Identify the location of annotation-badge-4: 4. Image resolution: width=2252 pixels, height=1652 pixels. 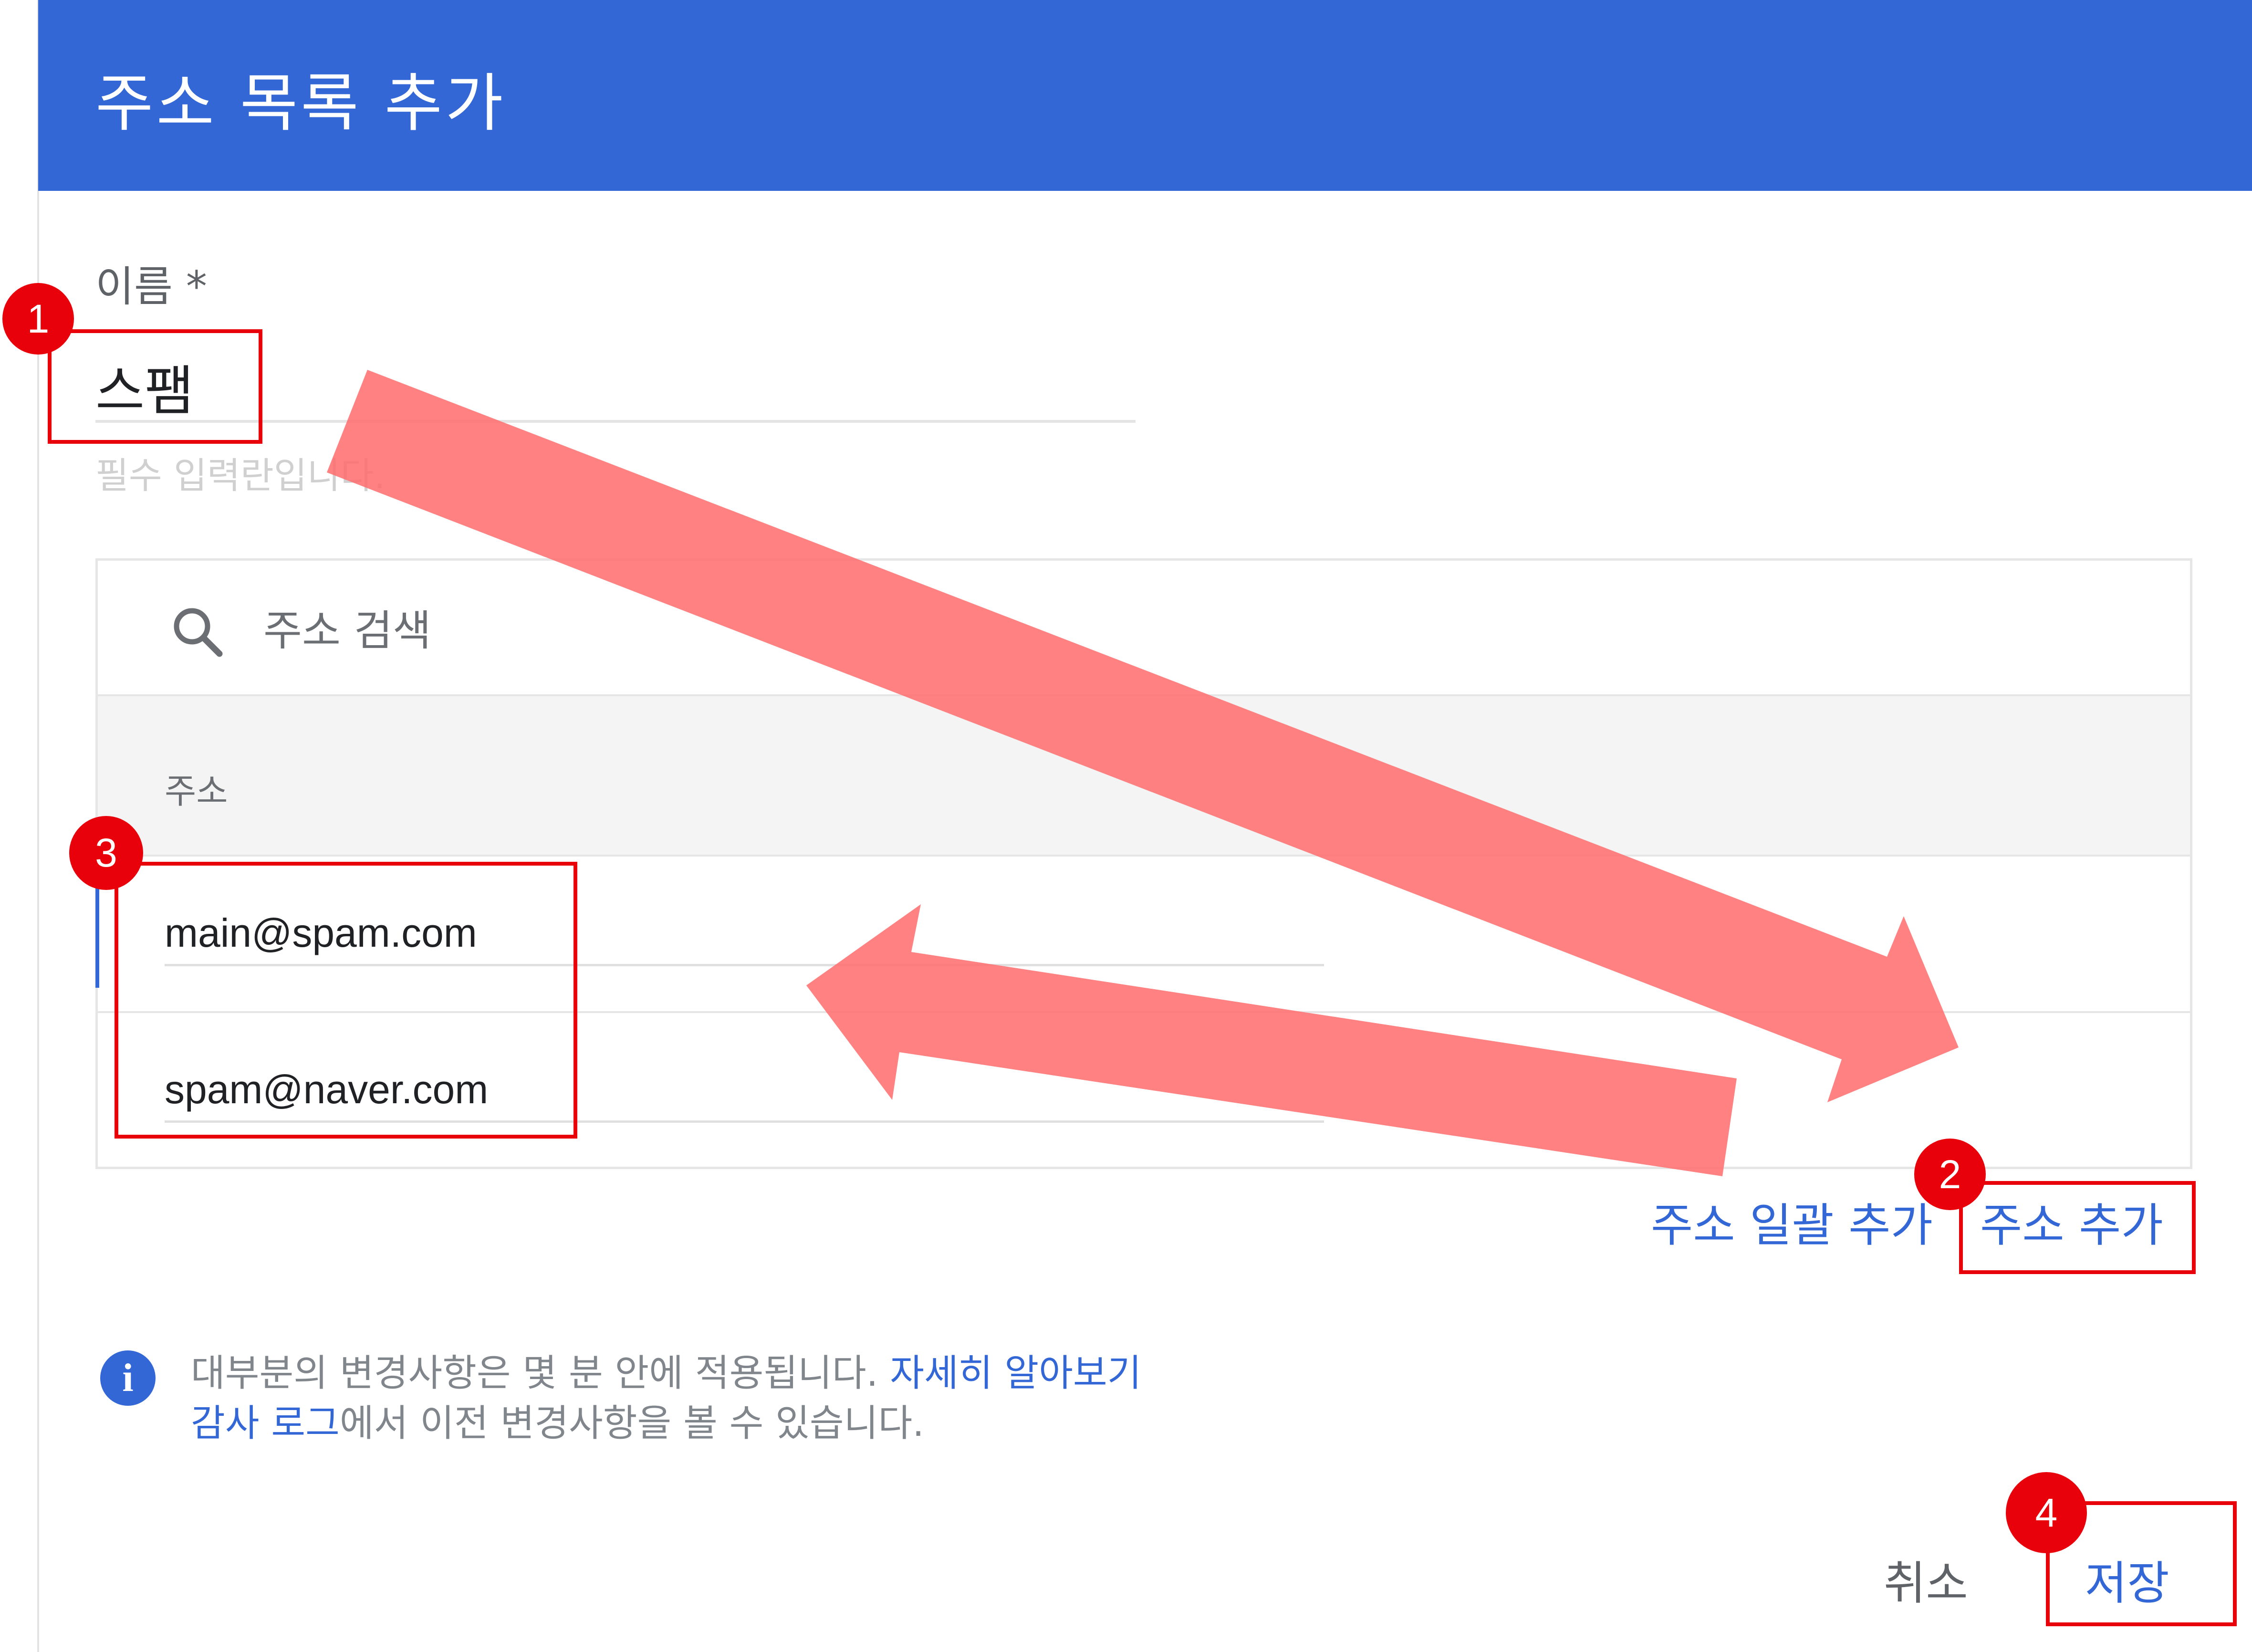
(2046, 1512).